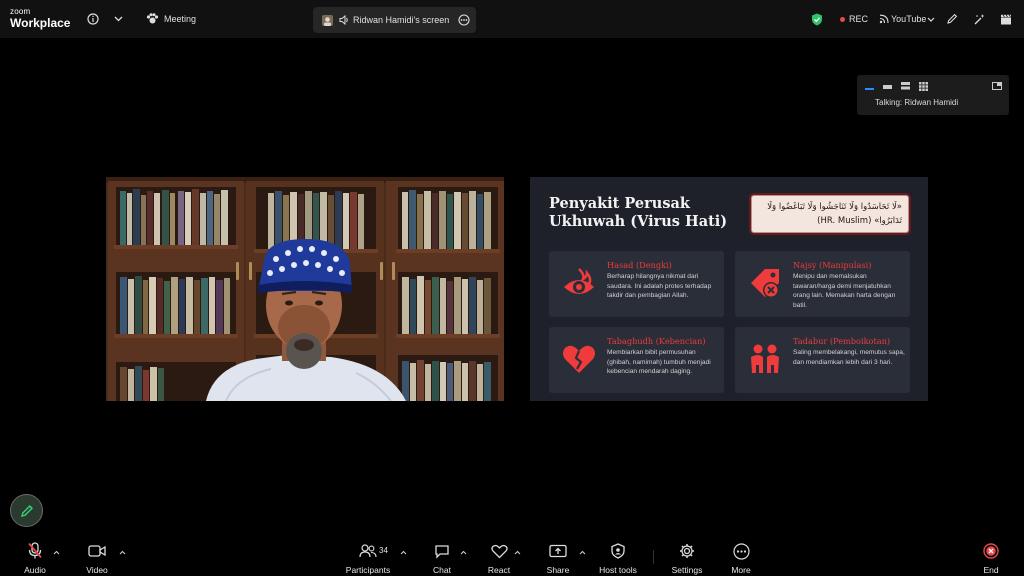 The height and width of the screenshot is (576, 1024). I want to click on chat-button: Chat, so click(442, 558).